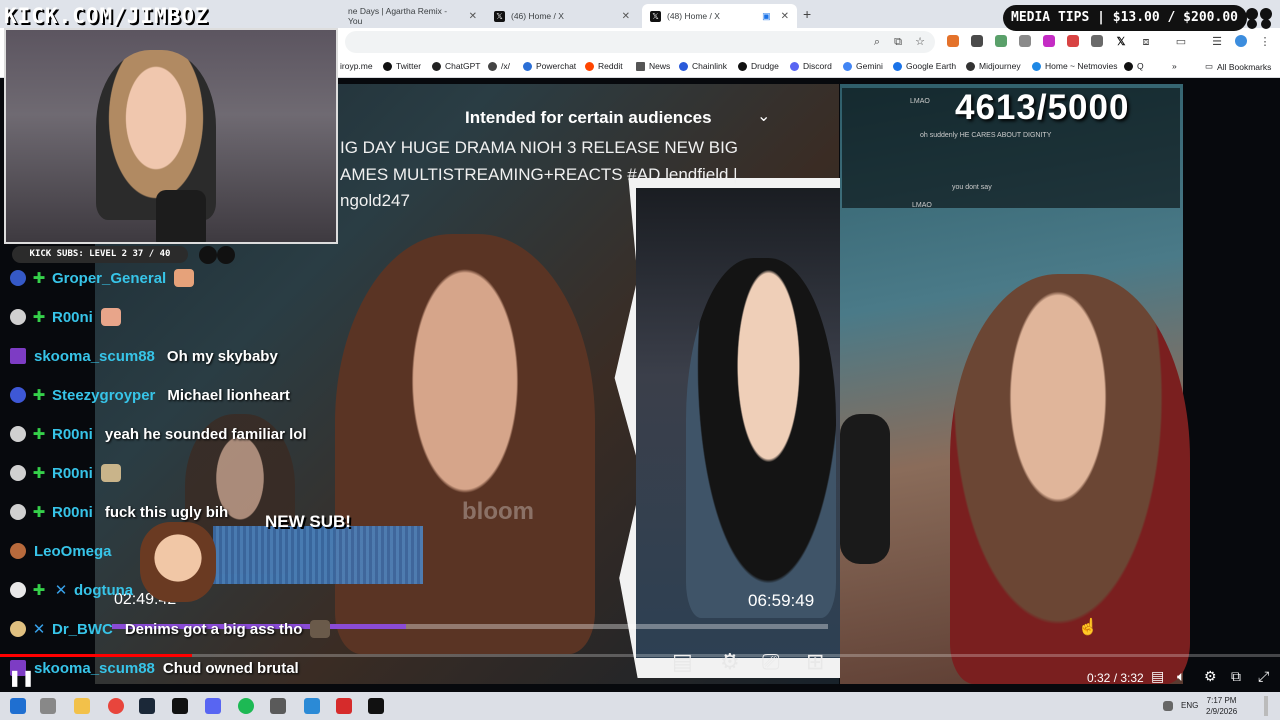  I want to click on chevron-down-icon: ⌄, so click(763, 116).